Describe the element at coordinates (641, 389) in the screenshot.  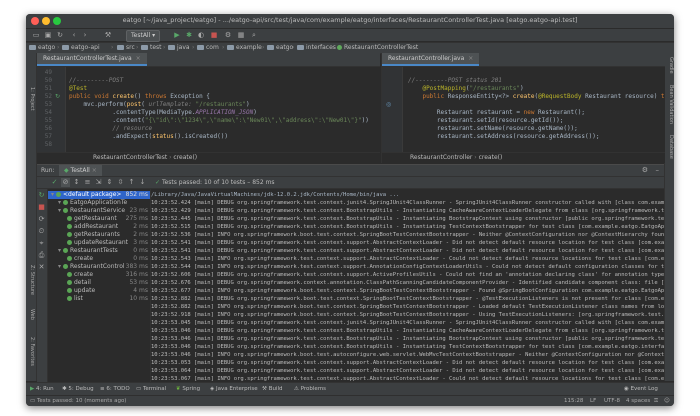
I see `event-log-button: ◉ Event Log` at that location.